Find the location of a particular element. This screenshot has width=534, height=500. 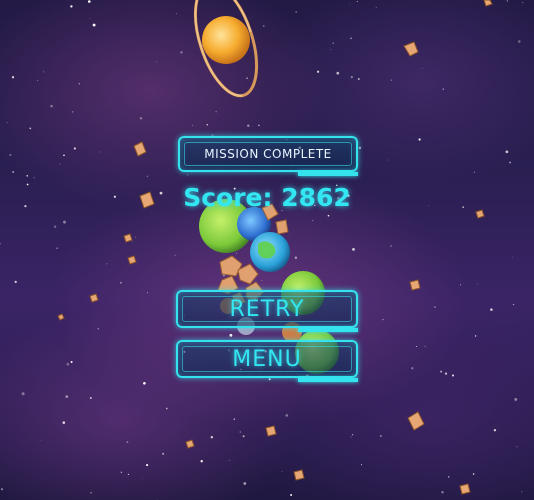

menu-button-label: MENU is located at coordinates (267, 359).